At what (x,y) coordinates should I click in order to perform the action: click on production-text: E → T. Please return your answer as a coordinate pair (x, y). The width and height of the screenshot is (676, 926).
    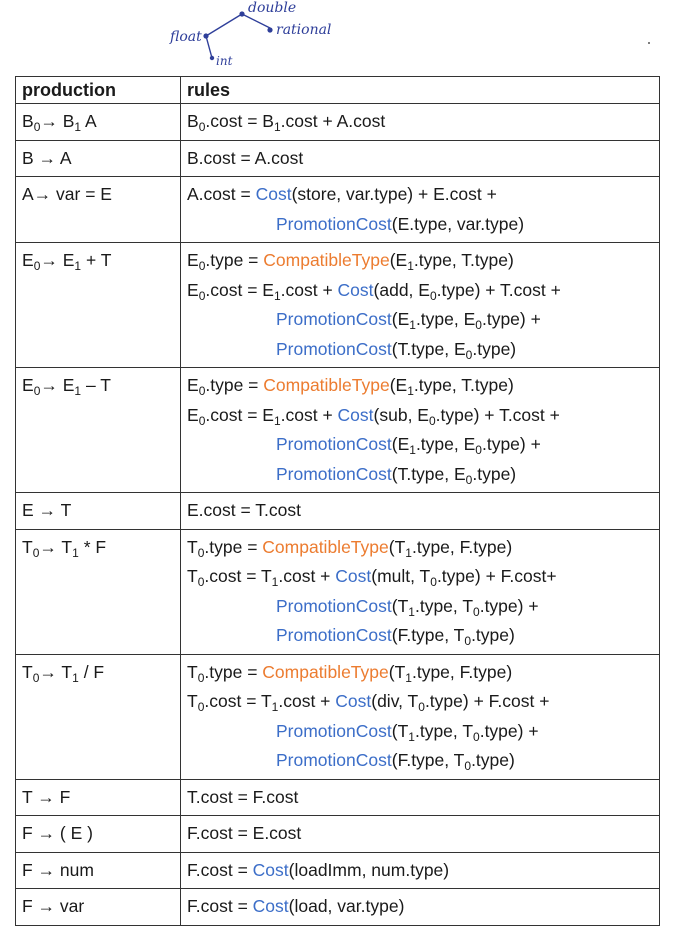
    Looking at the image, I should click on (47, 510).